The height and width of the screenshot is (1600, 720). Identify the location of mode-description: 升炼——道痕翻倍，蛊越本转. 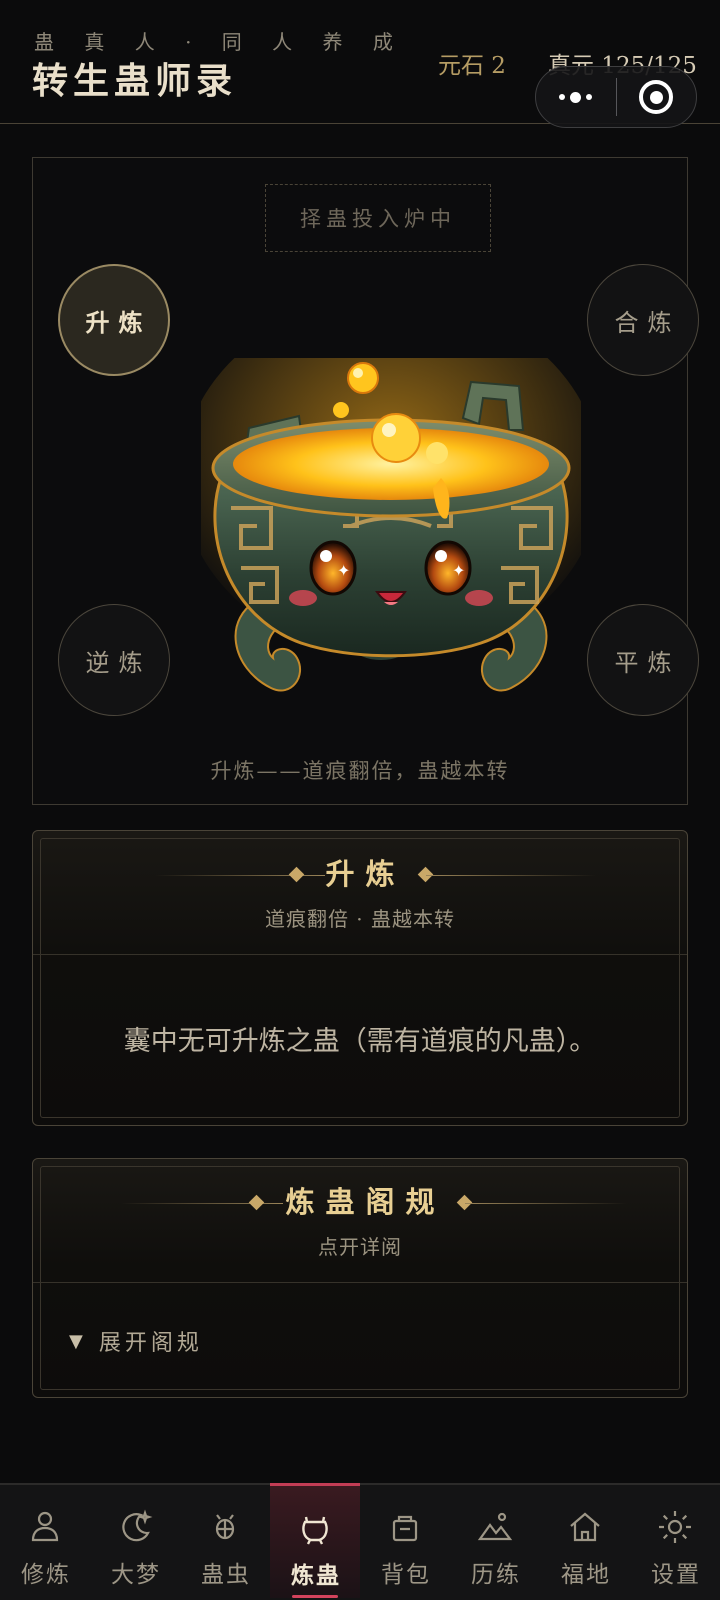
(360, 771).